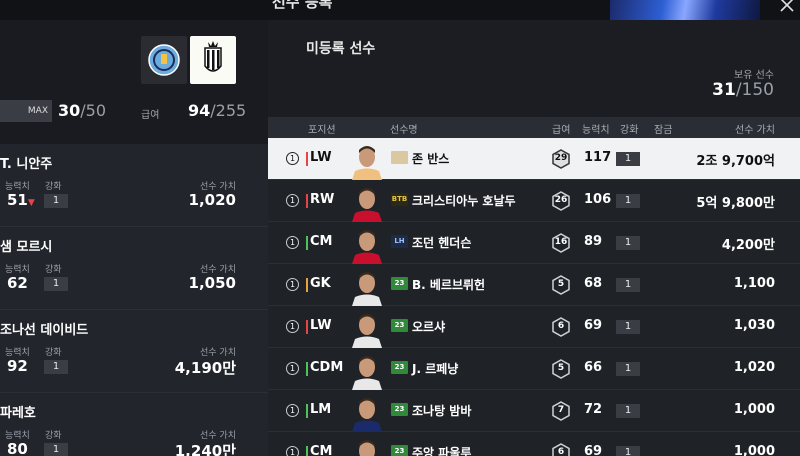  Describe the element at coordinates (205, 449) in the screenshot. I see `player-value: 1,240만` at that location.